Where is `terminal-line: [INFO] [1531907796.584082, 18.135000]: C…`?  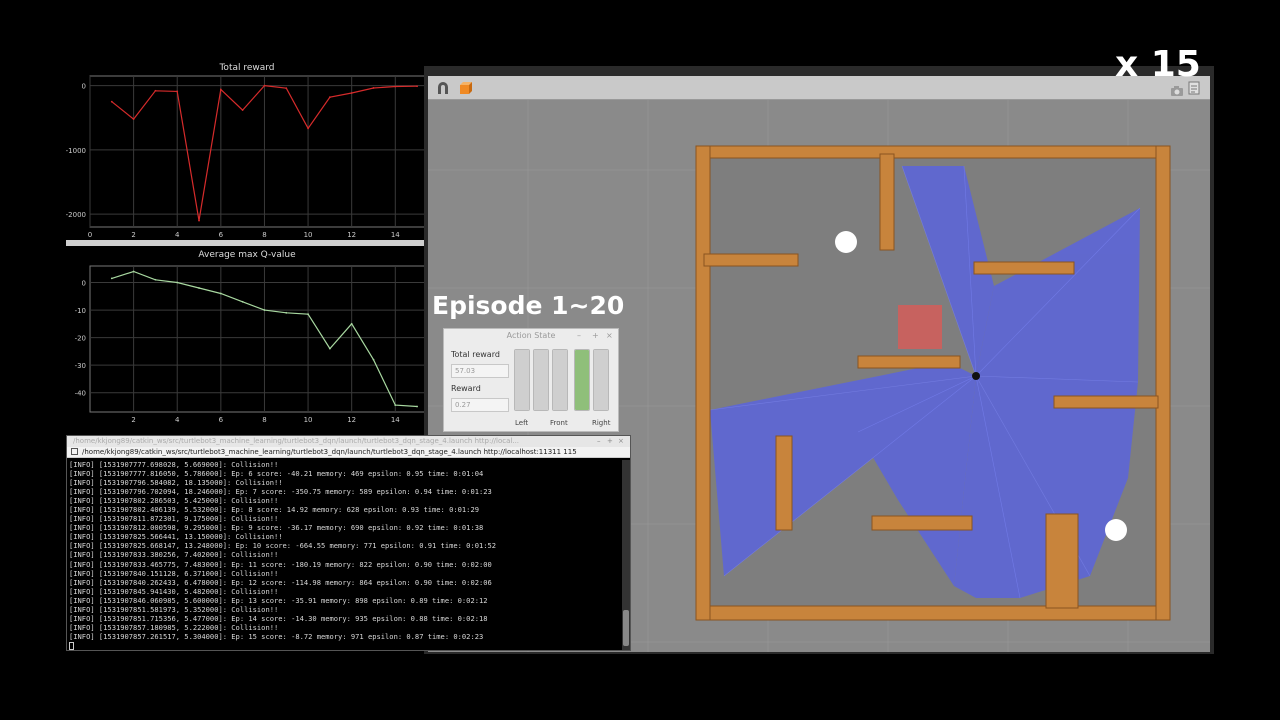
terminal-line: [INFO] [1531907796.584082, 18.135000]: C… is located at coordinates (176, 483).